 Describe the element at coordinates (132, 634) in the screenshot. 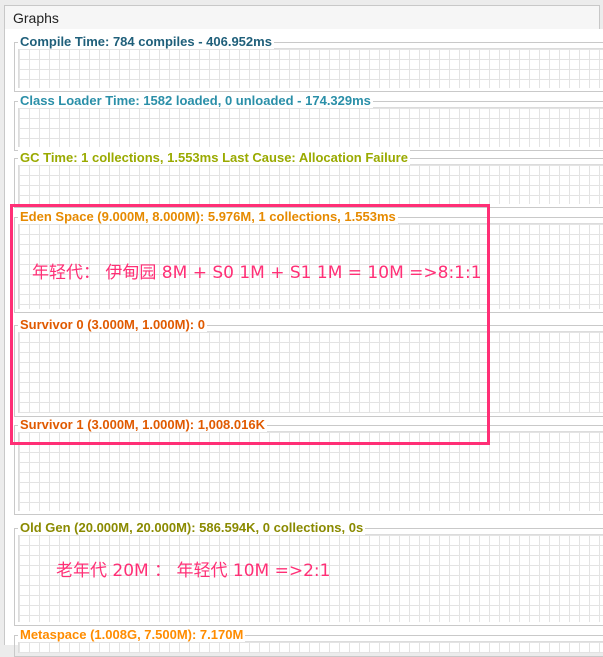

I see `metaspace-title: Metaspace (1.008G, 7.500M): 7.170M` at that location.